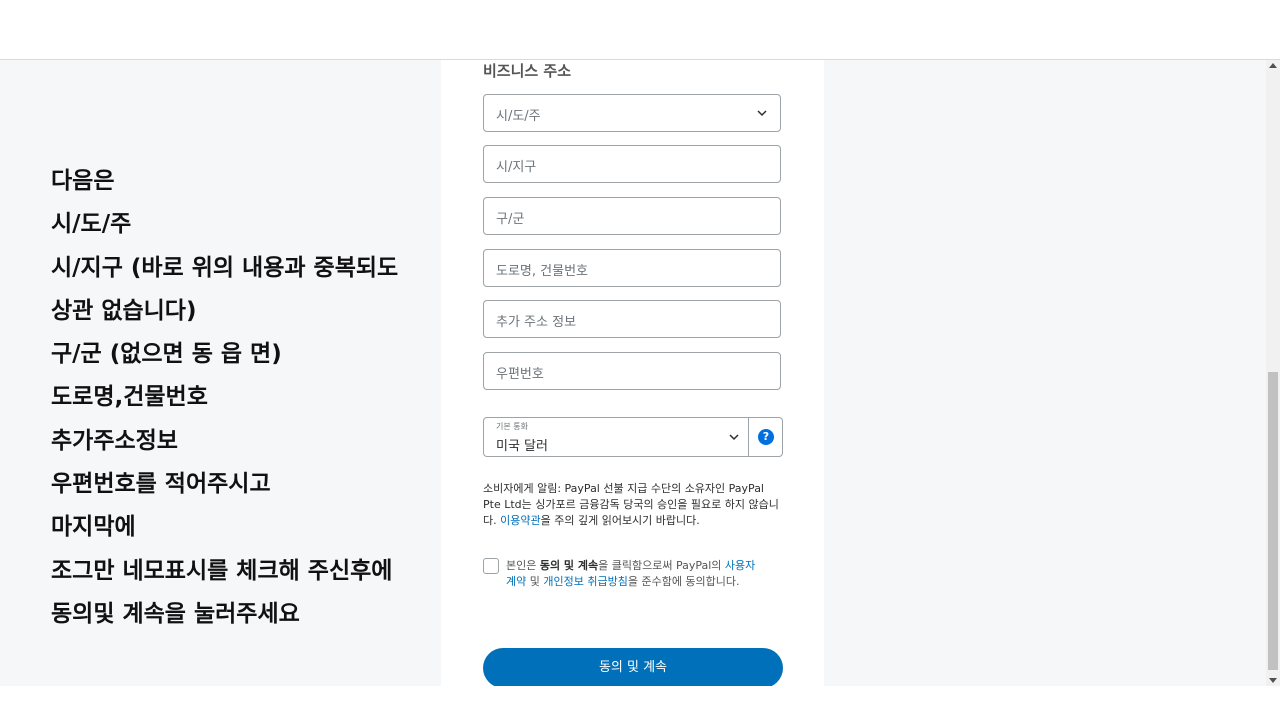 The height and width of the screenshot is (720, 1280). Describe the element at coordinates (536, 322) in the screenshot. I see `extra-address-placeholder: 추가 주소 정보` at that location.